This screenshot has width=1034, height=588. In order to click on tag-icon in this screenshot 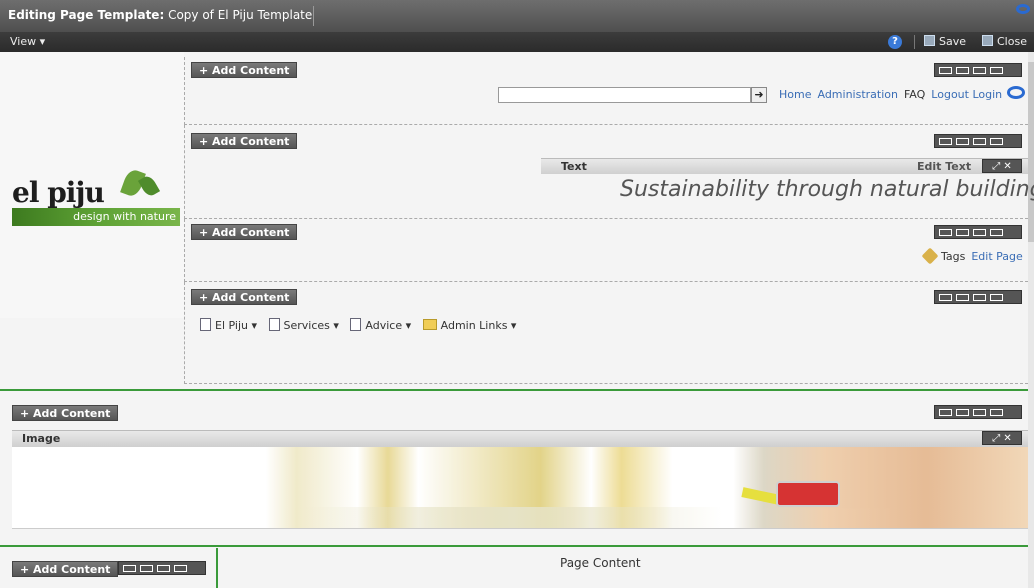, I will do `click(930, 256)`.